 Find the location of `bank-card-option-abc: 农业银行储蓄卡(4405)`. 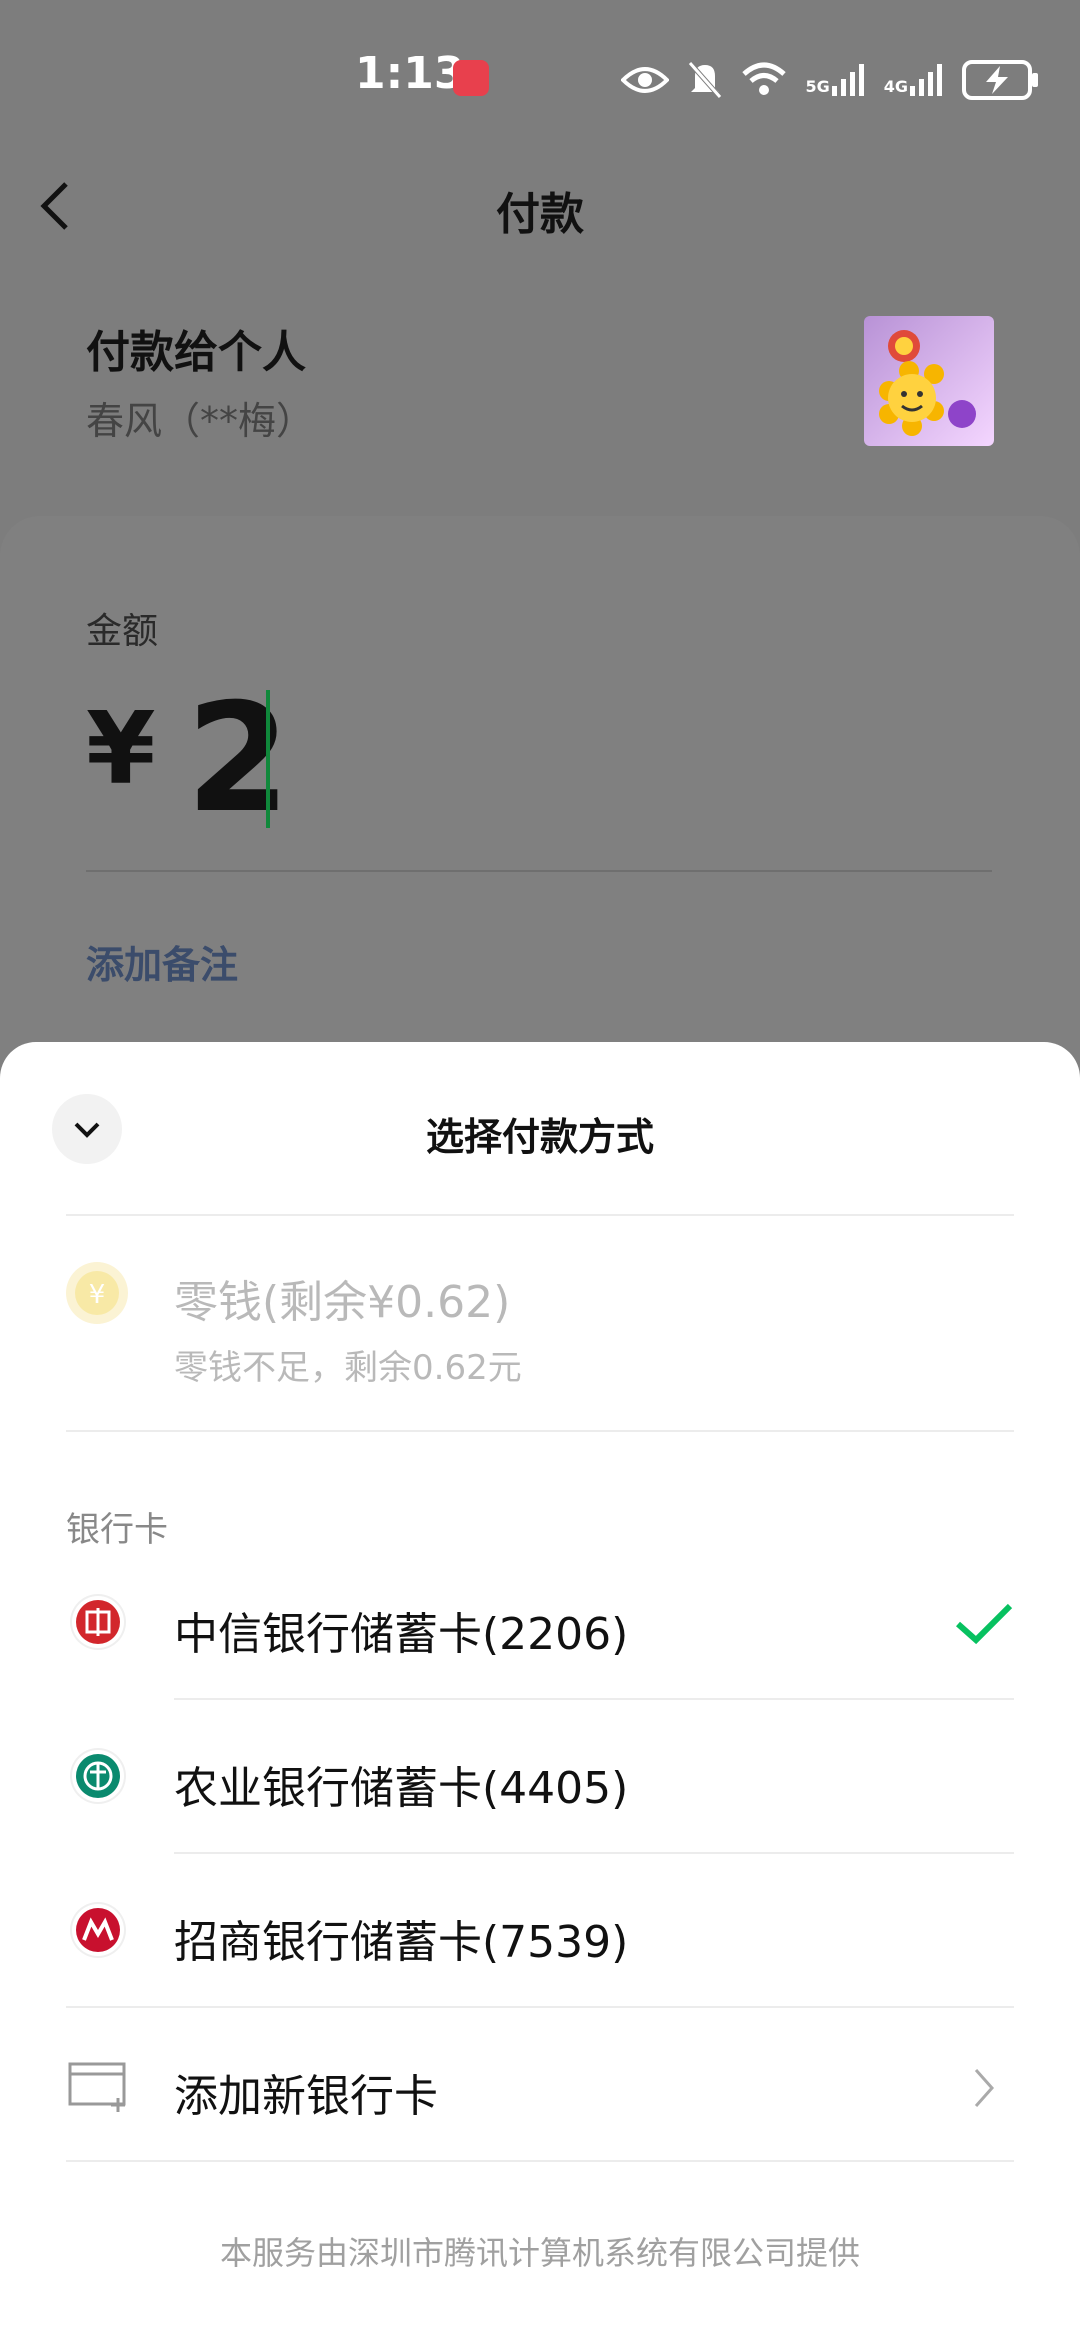

bank-card-option-abc: 农业银行储蓄卡(4405) is located at coordinates (540, 1789).